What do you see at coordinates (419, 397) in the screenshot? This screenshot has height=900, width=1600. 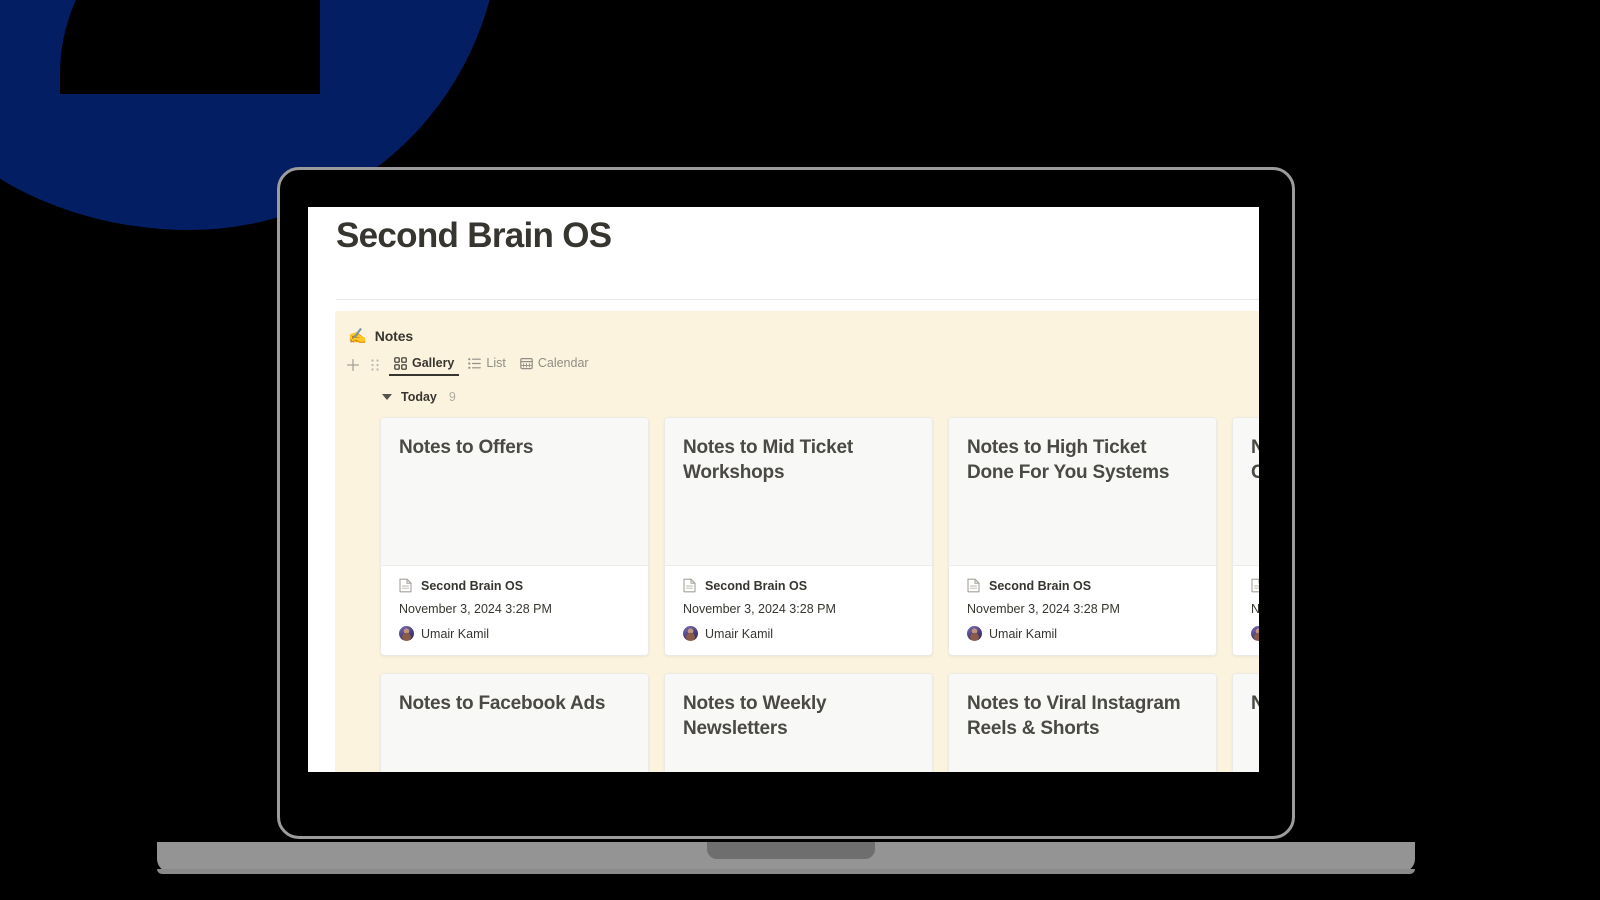 I see `group-label: Today` at bounding box center [419, 397].